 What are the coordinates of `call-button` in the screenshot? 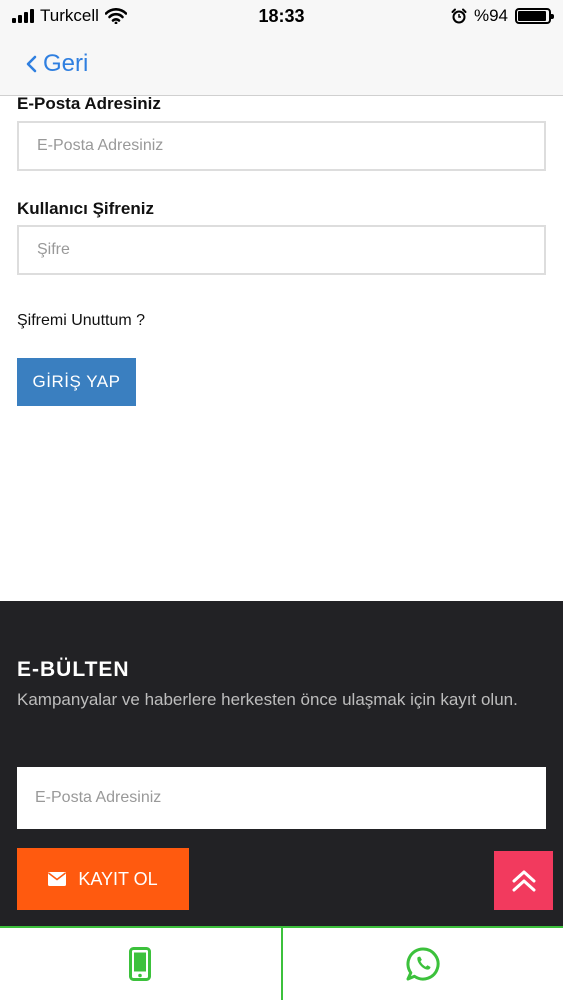 It's located at (140, 963).